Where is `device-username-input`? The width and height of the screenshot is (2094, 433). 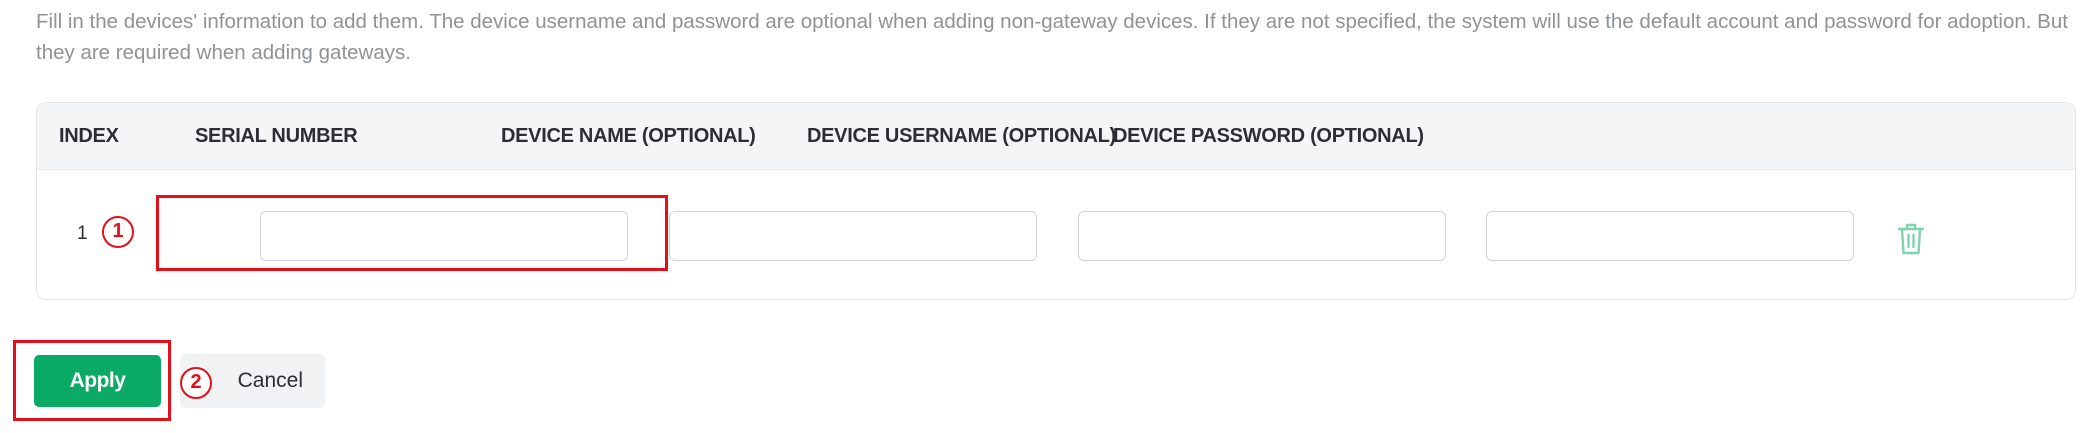
device-username-input is located at coordinates (1262, 236).